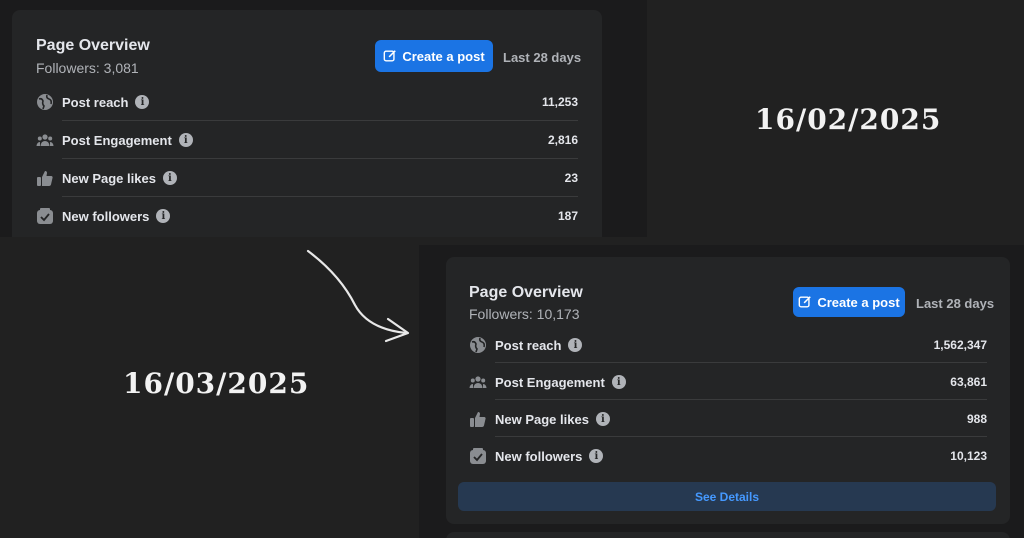  I want to click on snapshot-date-before: 16/02/2025, so click(848, 119).